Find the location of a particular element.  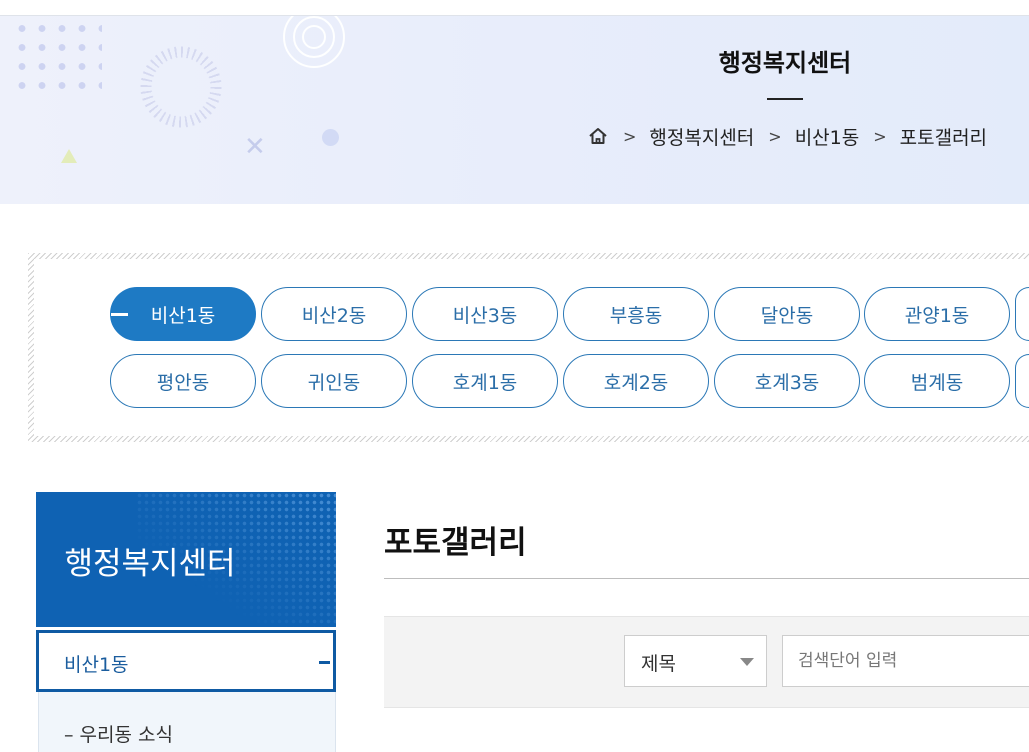

content-title: 포토갤러리 is located at coordinates (455, 543).